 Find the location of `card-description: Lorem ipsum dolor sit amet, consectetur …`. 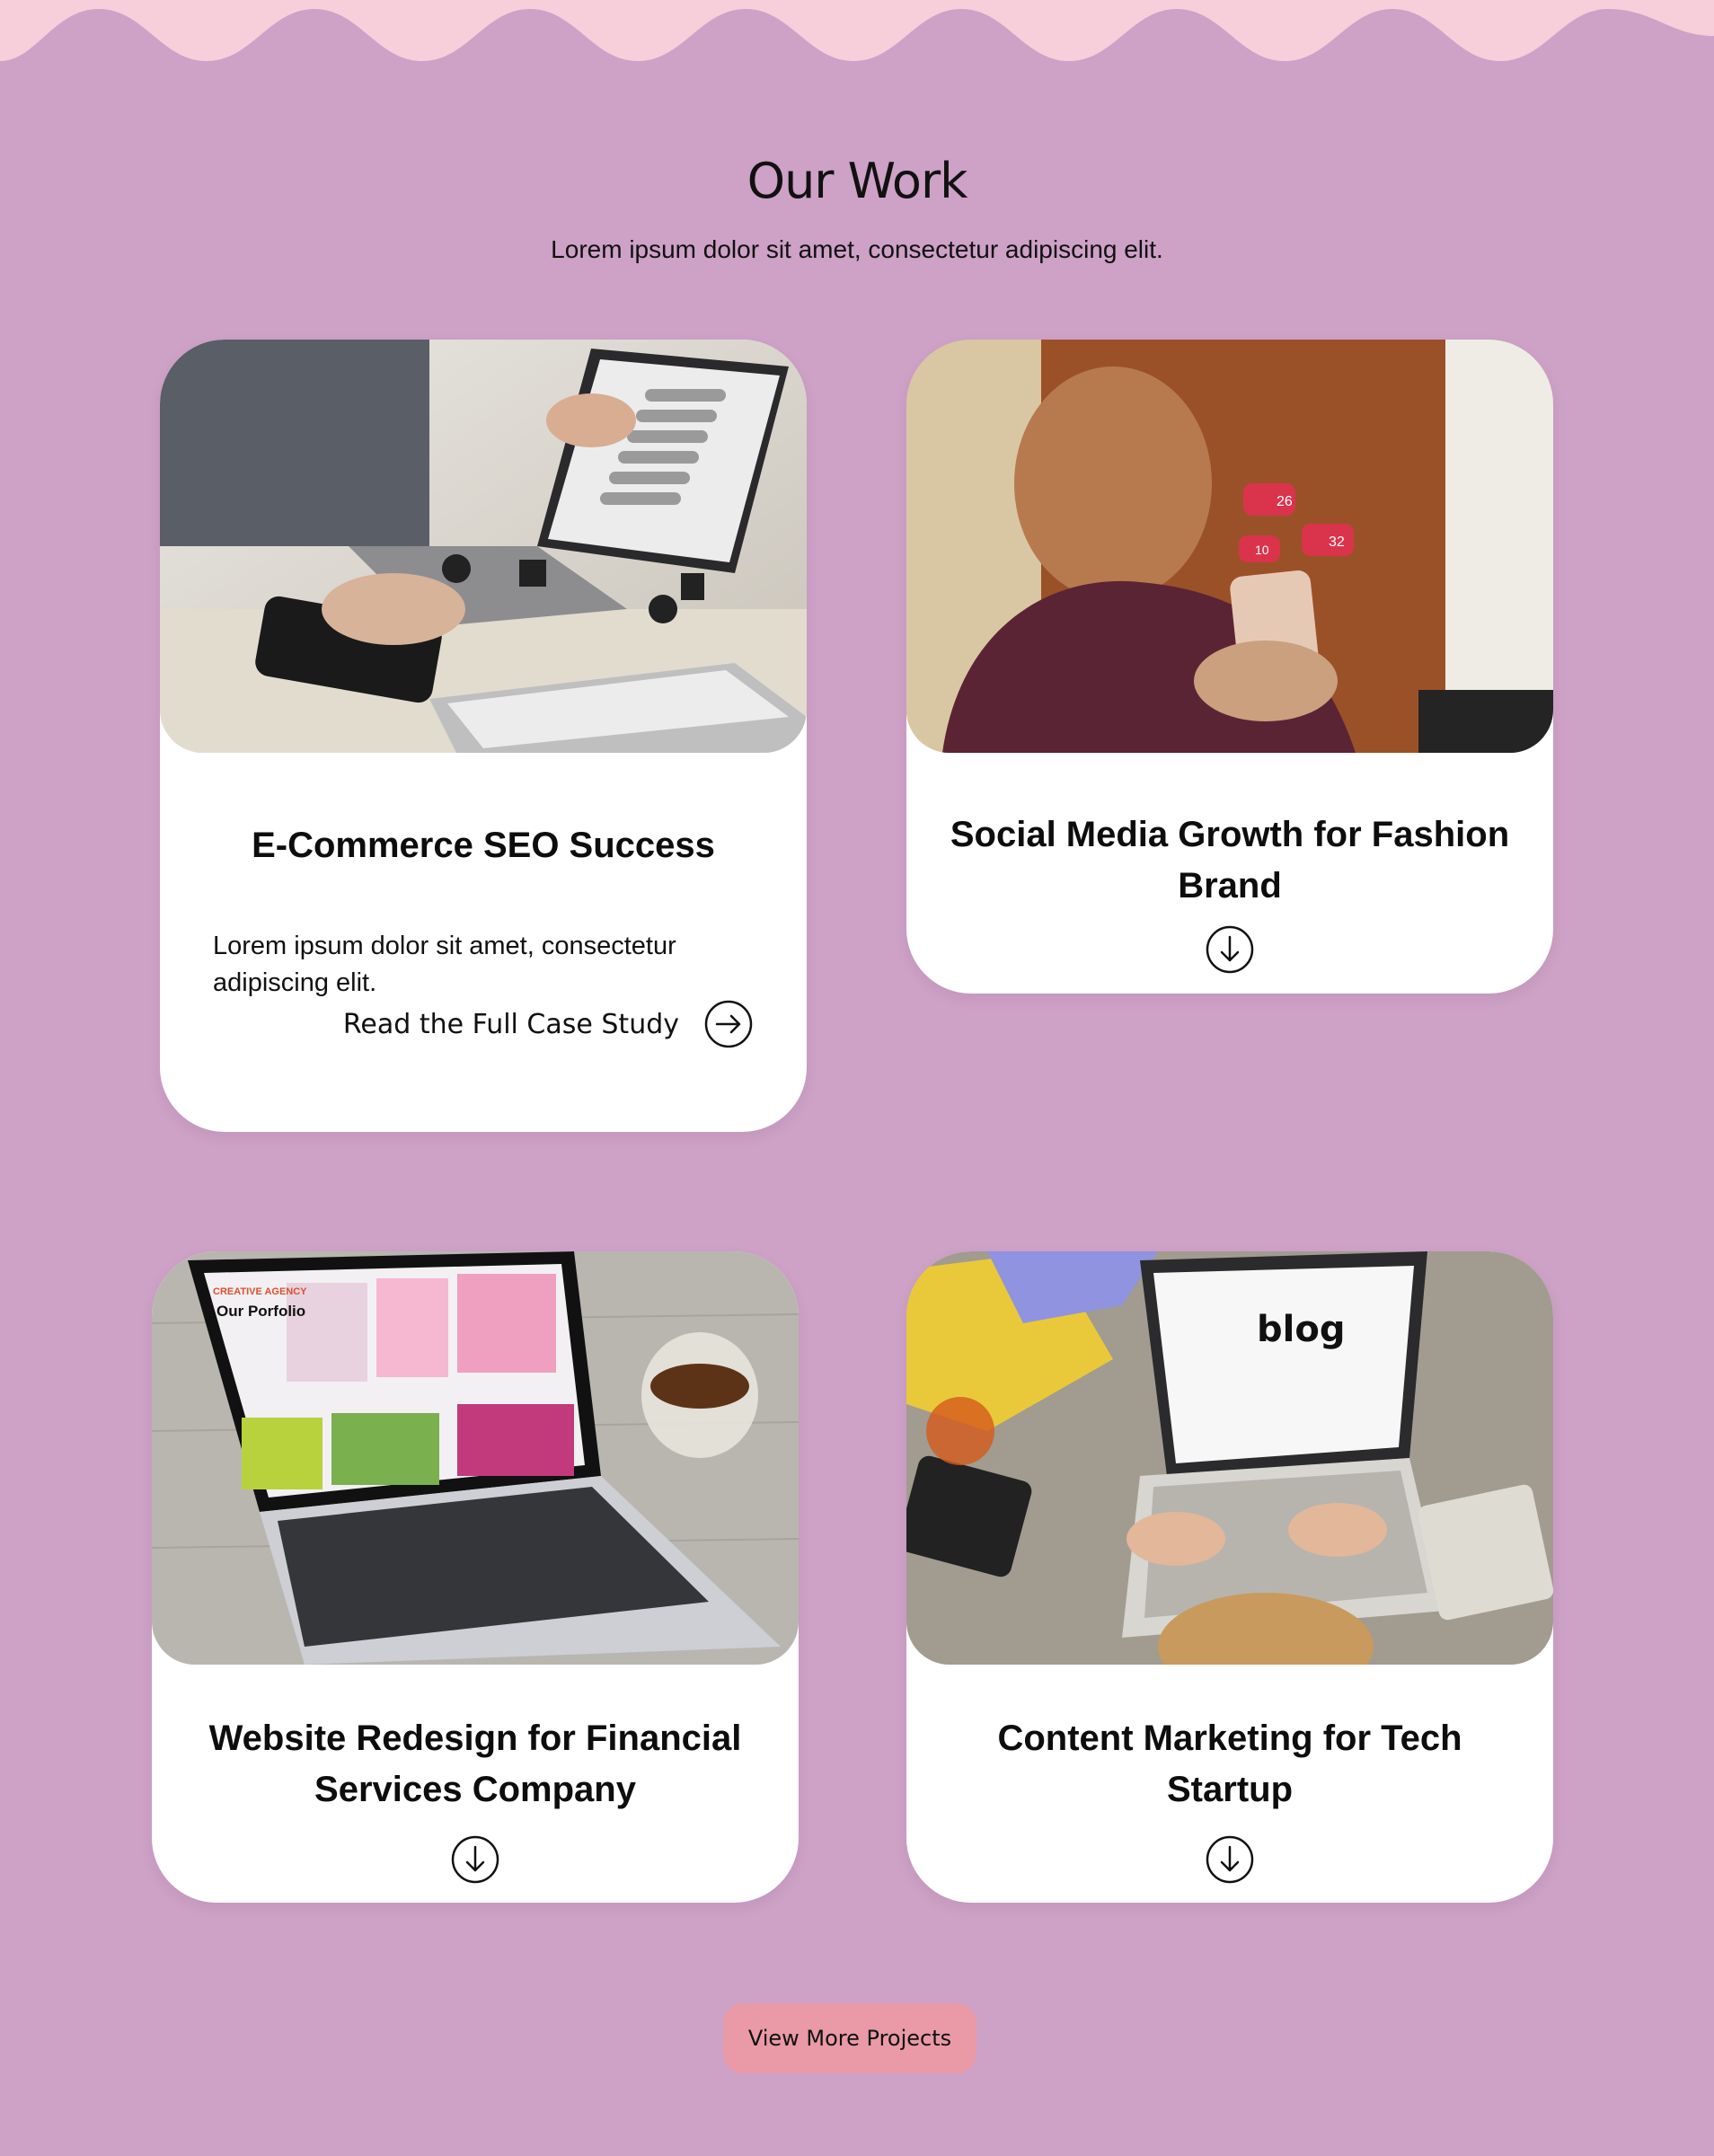

card-description: Lorem ipsum dolor sit amet, consectetur … is located at coordinates (444, 964).